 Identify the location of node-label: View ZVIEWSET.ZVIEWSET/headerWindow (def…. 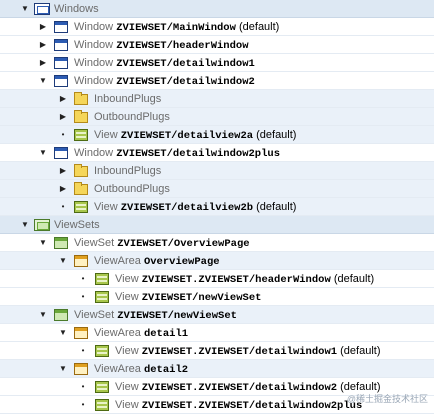
(245, 279).